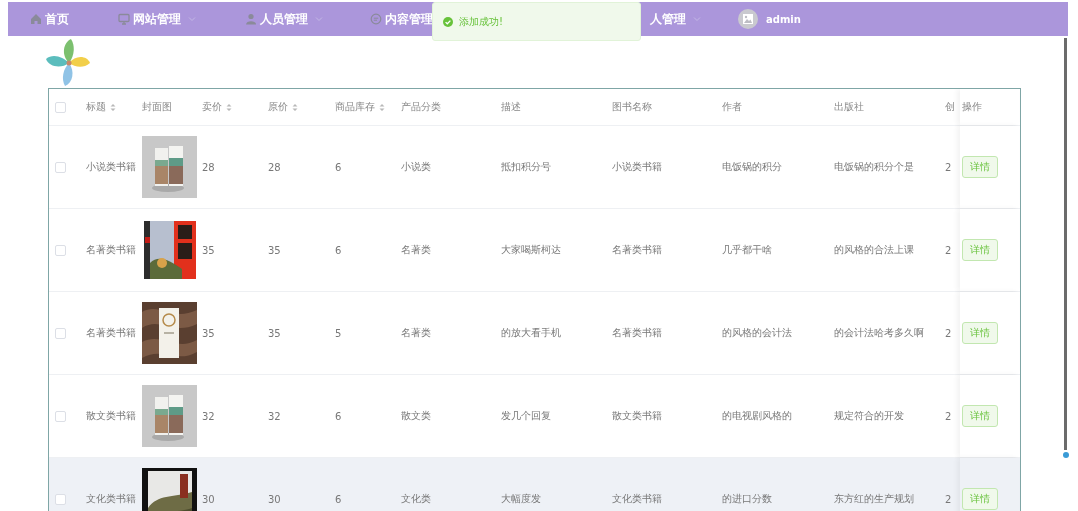 This screenshot has height=511, width=1078. What do you see at coordinates (511, 107) in the screenshot?
I see `column-header: 描述` at bounding box center [511, 107].